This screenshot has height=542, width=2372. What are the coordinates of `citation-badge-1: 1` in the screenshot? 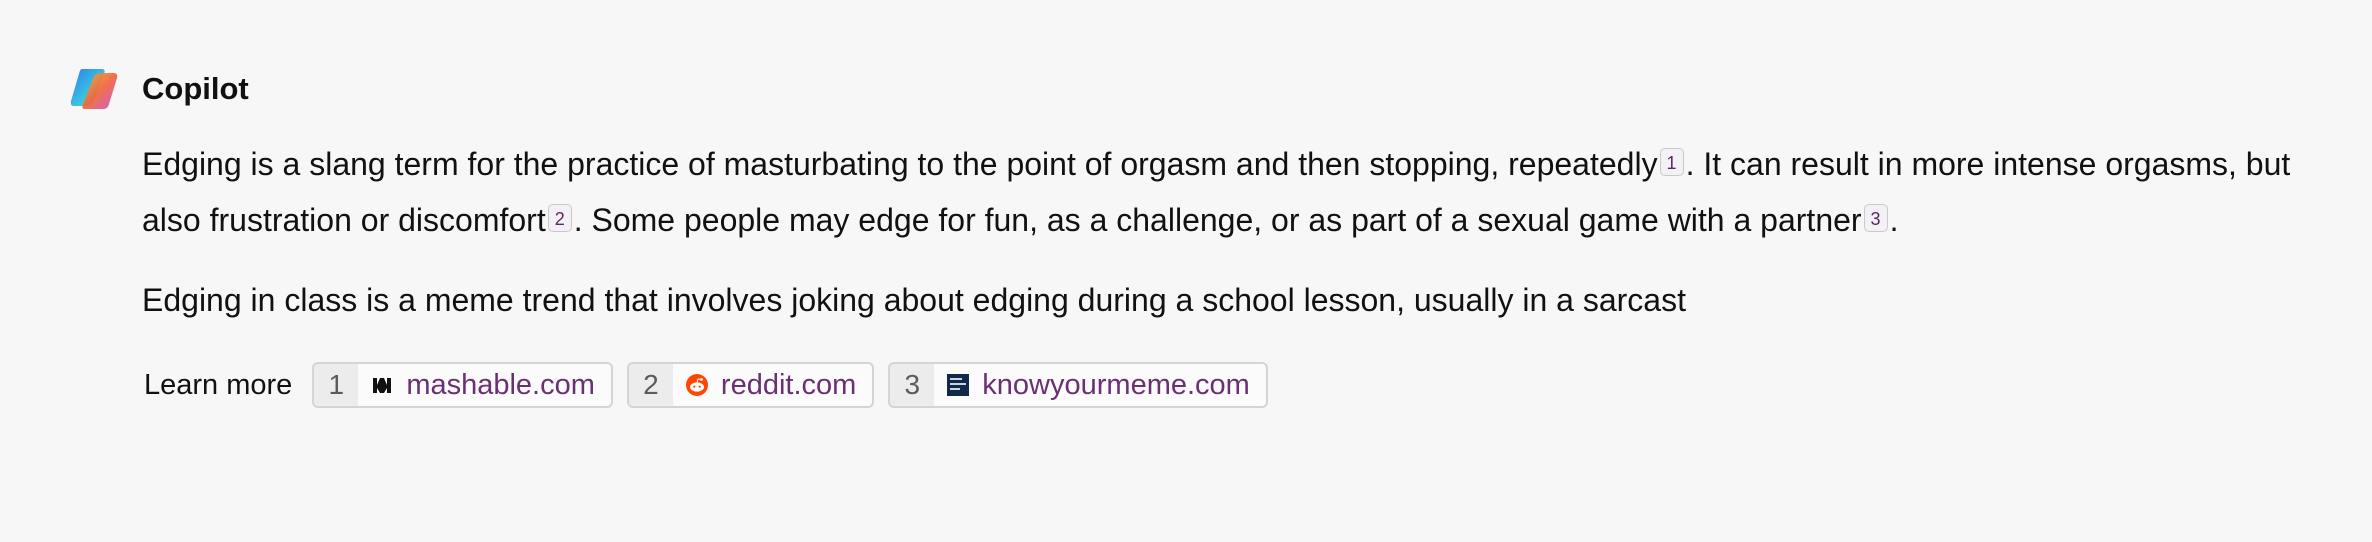 It's located at (1671, 162).